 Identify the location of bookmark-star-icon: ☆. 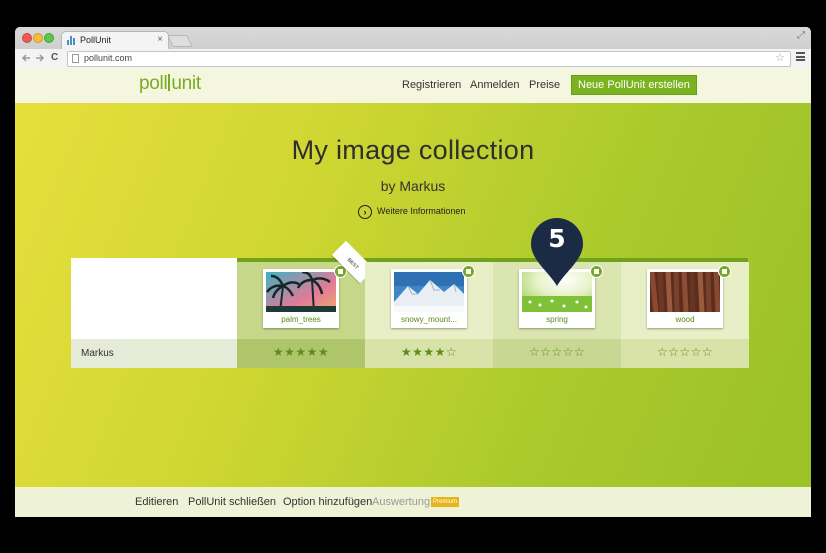
(780, 57).